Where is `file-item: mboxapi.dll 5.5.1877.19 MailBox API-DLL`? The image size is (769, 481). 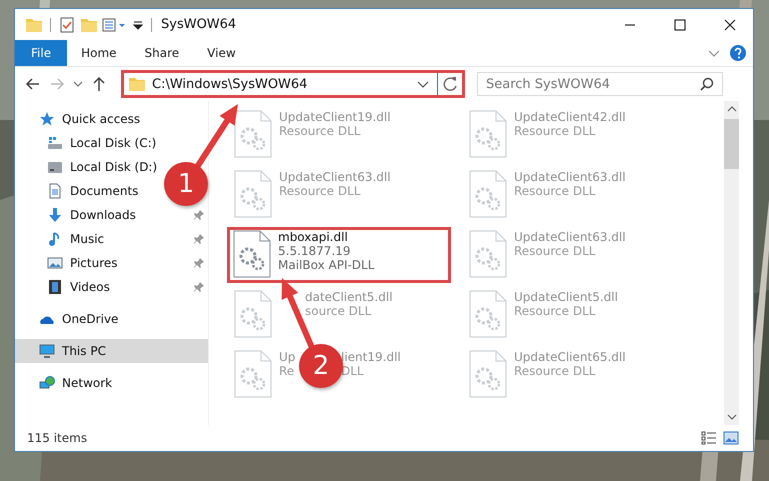
file-item: mboxapi.dll 5.5.1877.19 MailBox API-DLL is located at coordinates (339, 255).